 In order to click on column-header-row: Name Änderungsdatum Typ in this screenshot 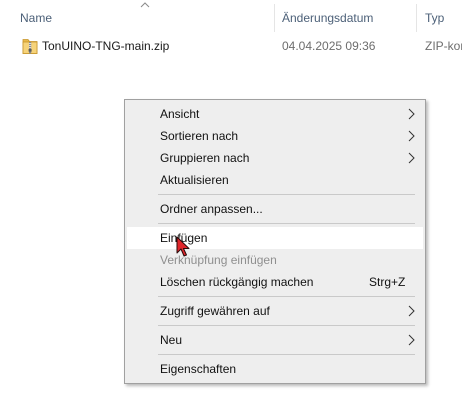, I will do `click(231, 17)`.